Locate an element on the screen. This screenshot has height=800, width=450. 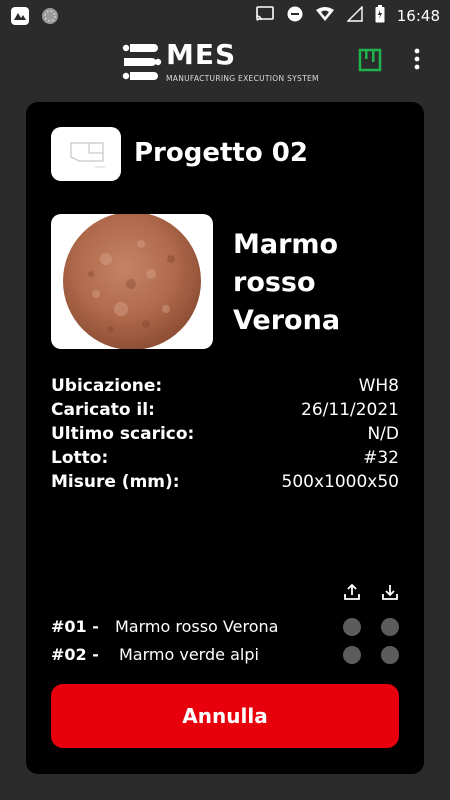
detail-row-size: Misure (mm): 500x1000x50 is located at coordinates (225, 482).